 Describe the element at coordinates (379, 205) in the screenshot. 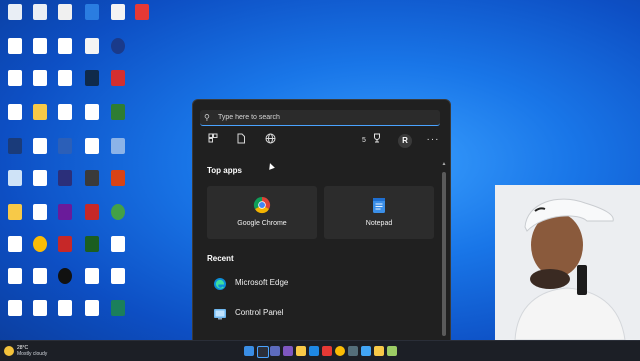

I see `notepad-icon` at that location.